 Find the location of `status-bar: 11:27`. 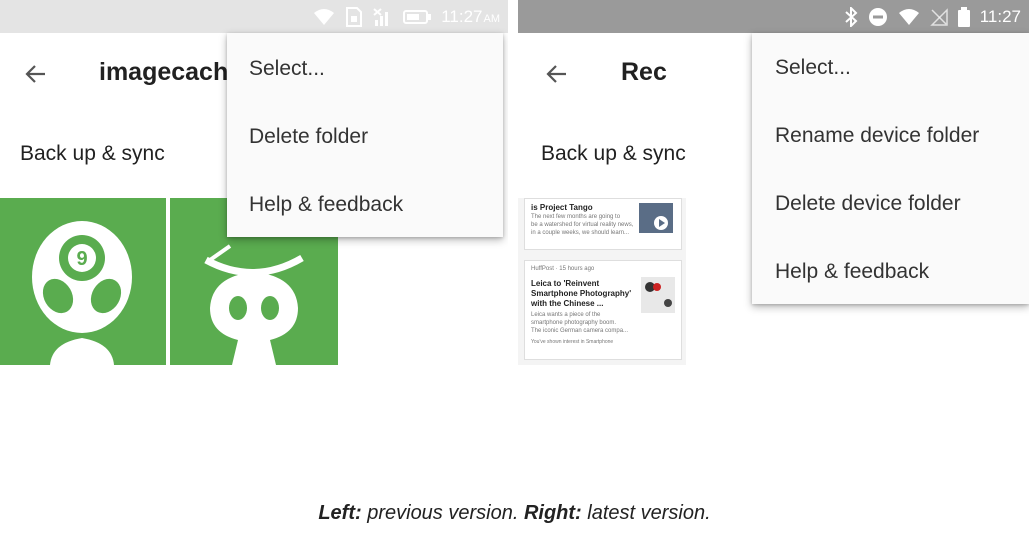

status-bar: 11:27 is located at coordinates (773, 16).